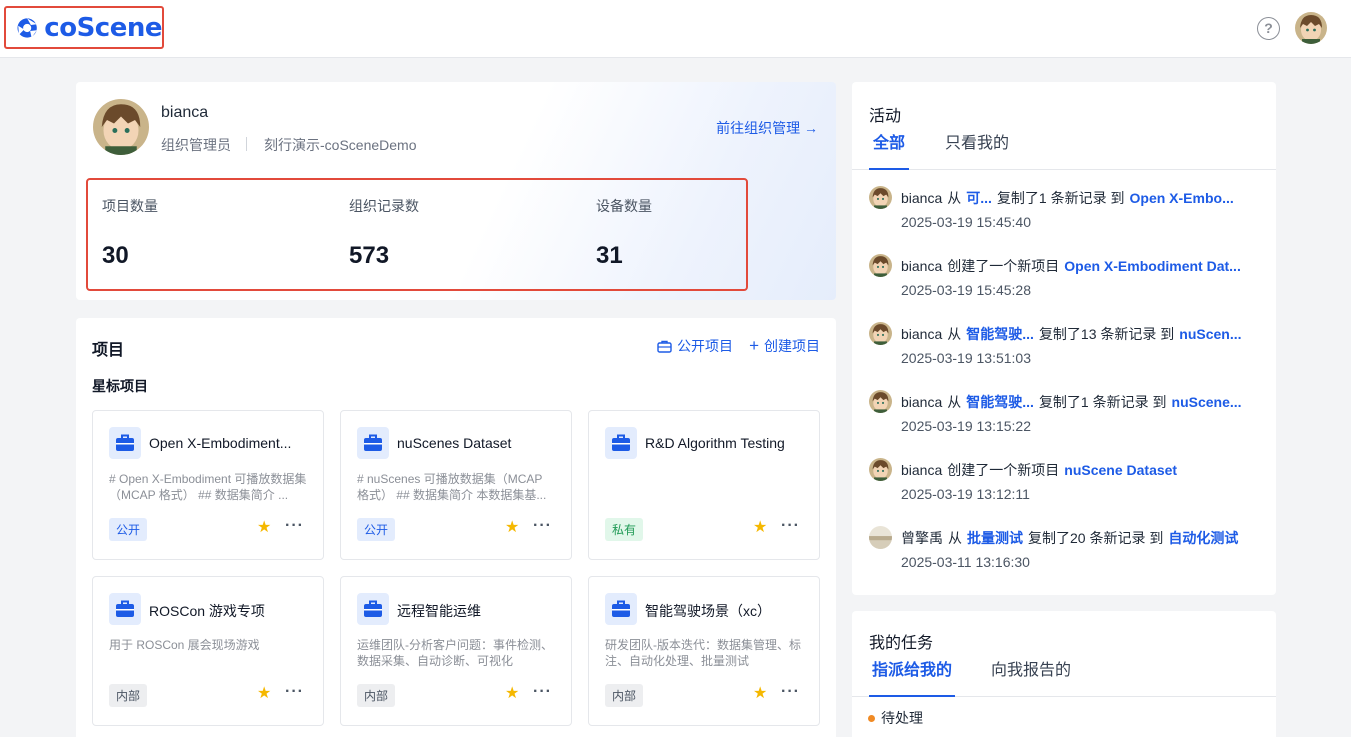 The width and height of the screenshot is (1351, 737). Describe the element at coordinates (902, 718) in the screenshot. I see `pending-label: 待处理` at that location.